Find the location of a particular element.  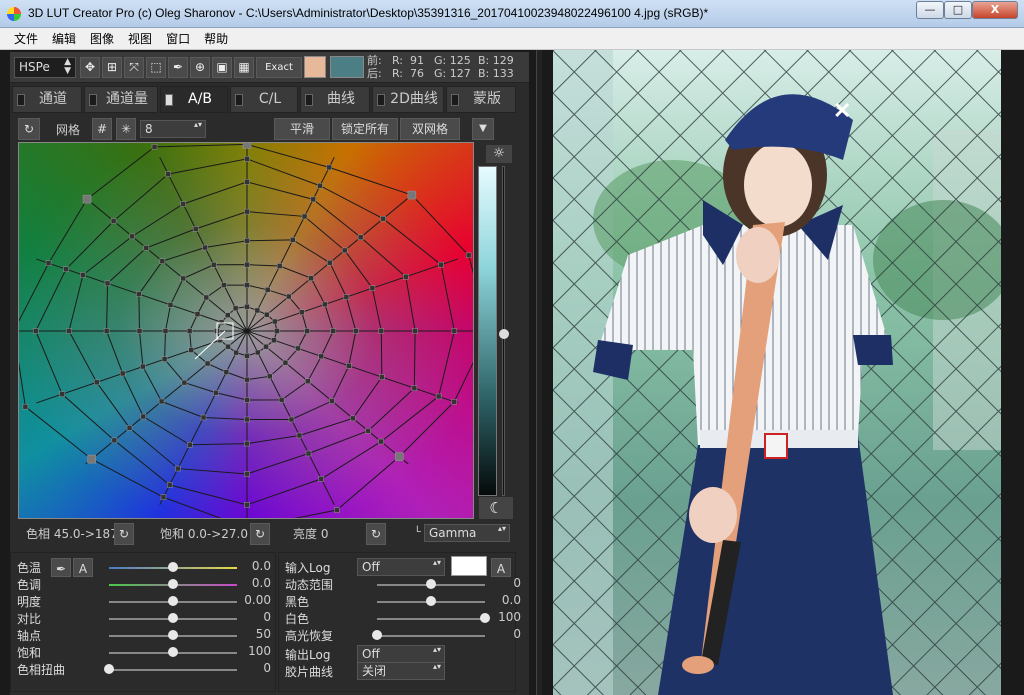

grid-view-icon: ▦ is located at coordinates (244, 67).